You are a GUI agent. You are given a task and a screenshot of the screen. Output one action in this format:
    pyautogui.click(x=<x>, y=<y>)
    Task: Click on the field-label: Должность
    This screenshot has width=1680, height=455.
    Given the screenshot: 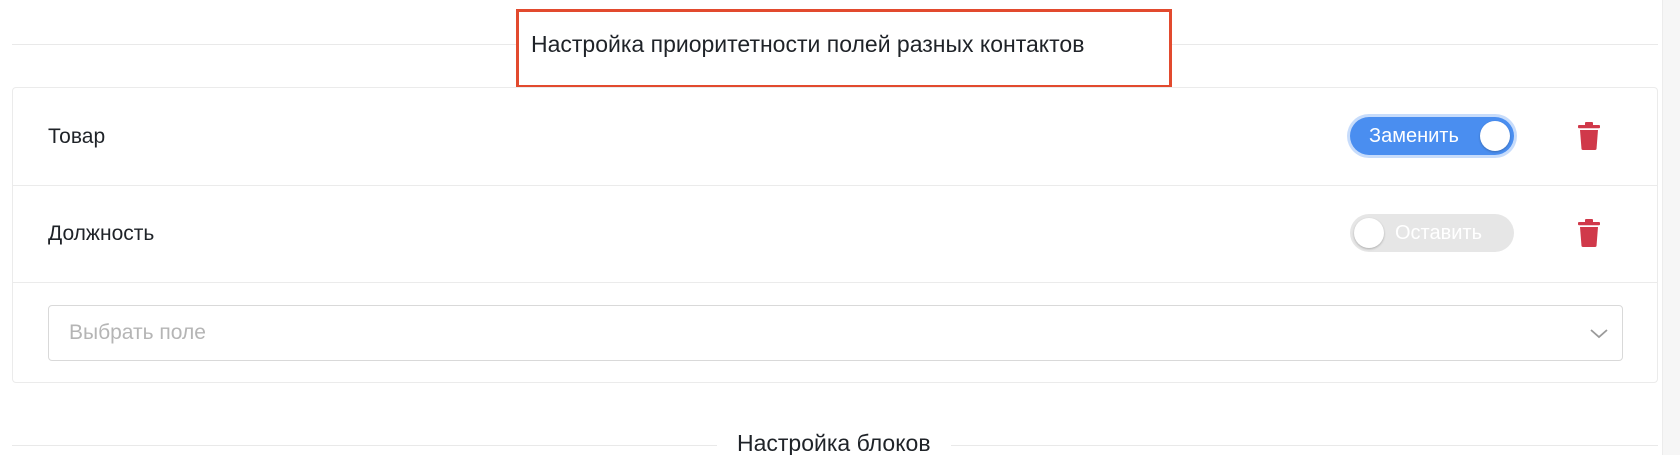 What is the action you would take?
    pyautogui.click(x=101, y=233)
    